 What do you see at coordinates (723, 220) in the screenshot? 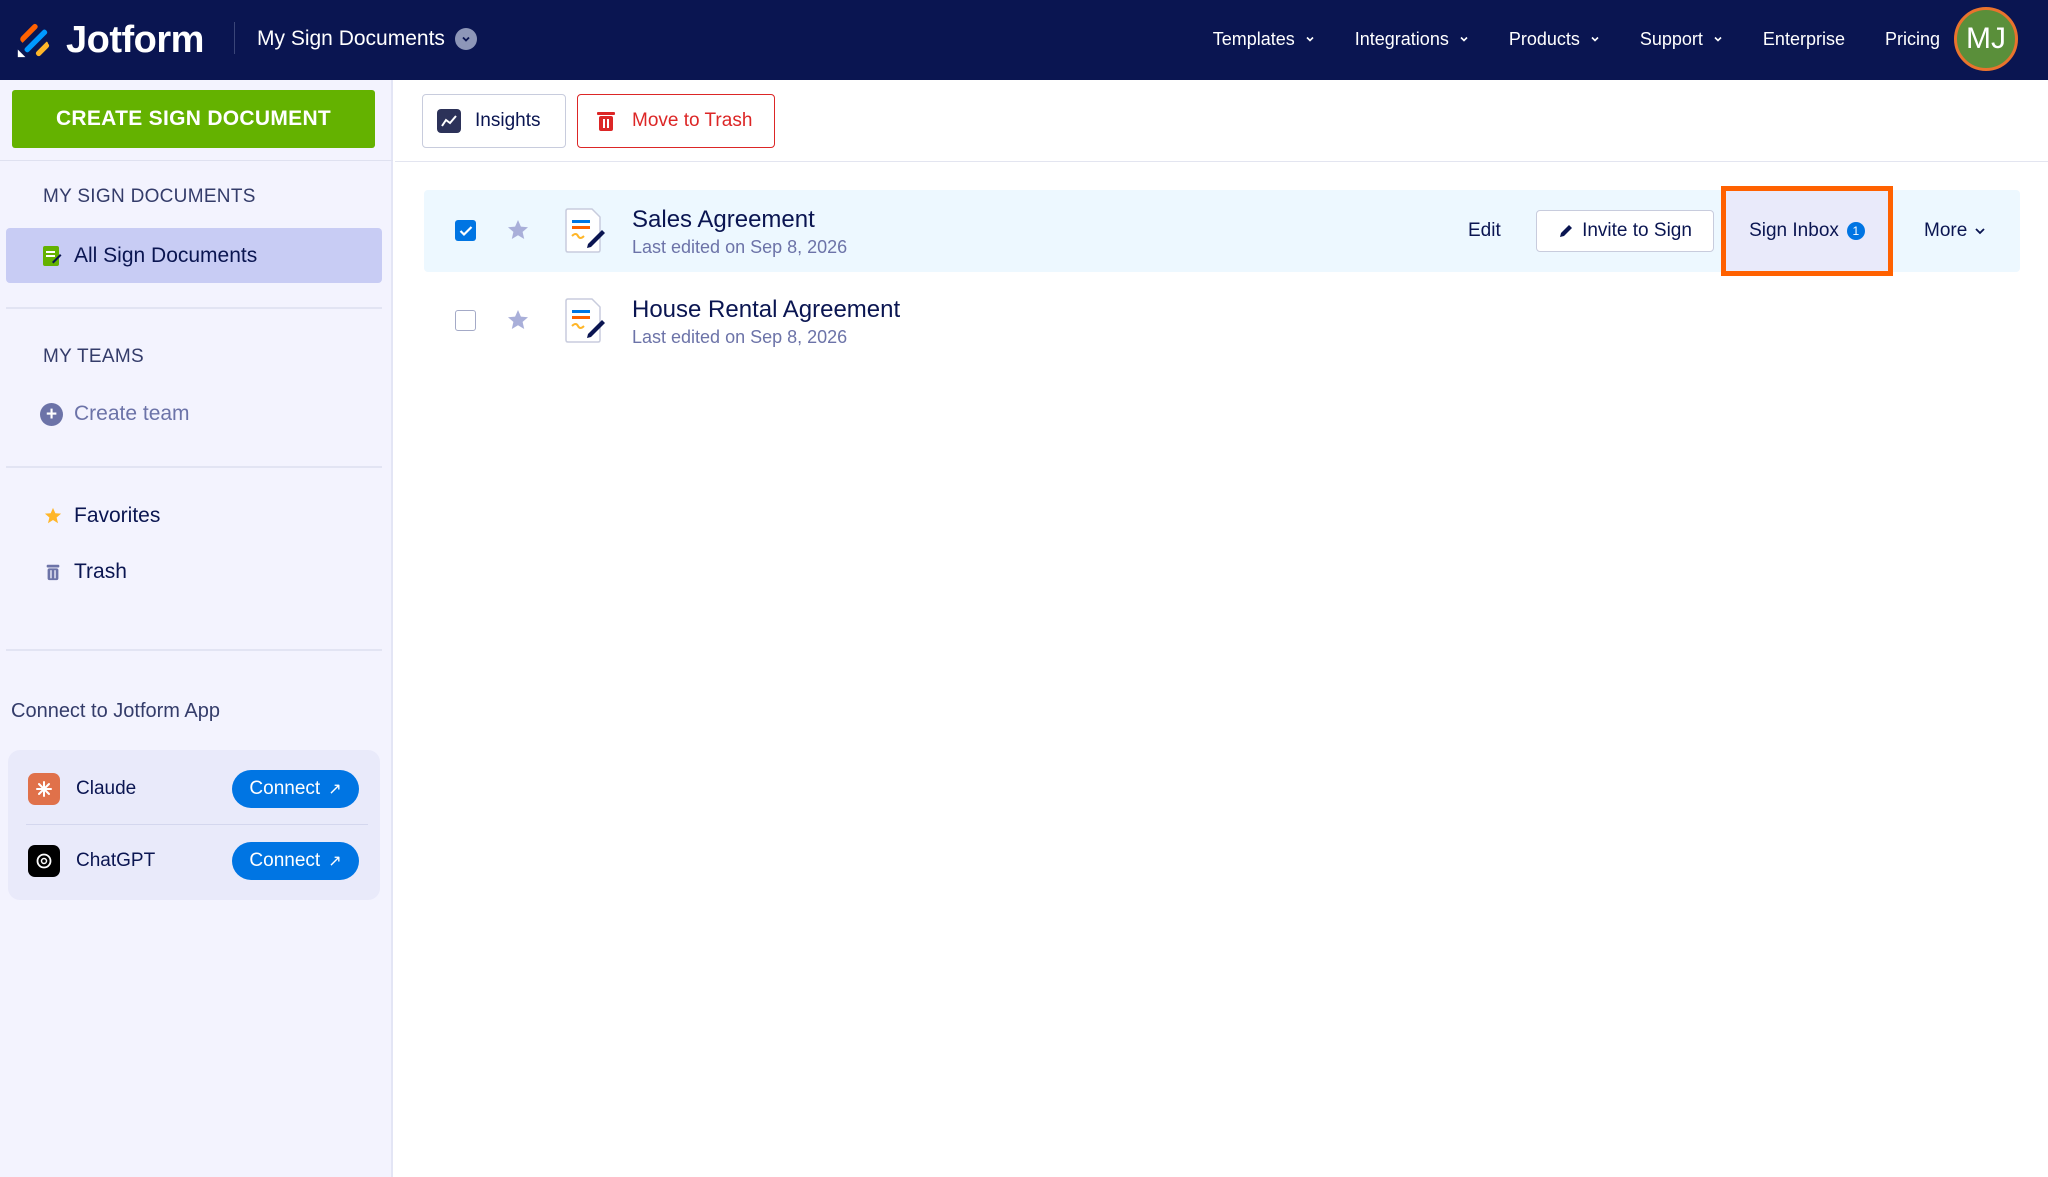
I see `document-title: Sales Agreement` at bounding box center [723, 220].